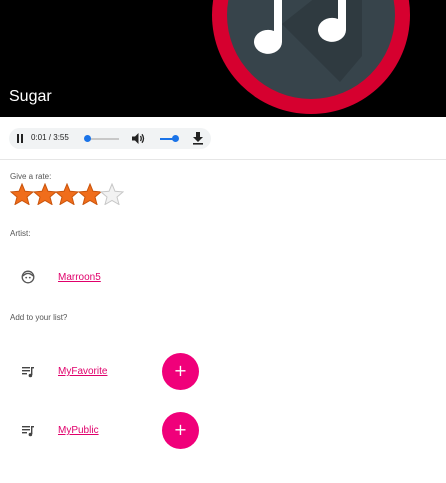 Image resolution: width=446 pixels, height=483 pixels. What do you see at coordinates (180, 371) in the screenshot?
I see `add-to-myfavorite-button: +` at bounding box center [180, 371].